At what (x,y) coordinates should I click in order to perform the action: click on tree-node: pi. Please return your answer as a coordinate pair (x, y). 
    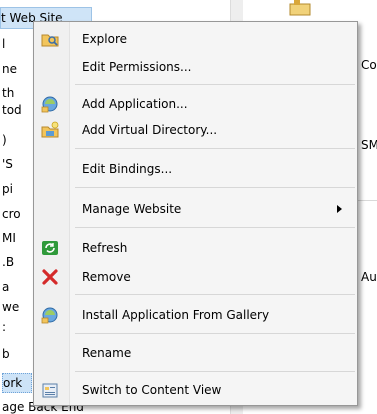
    Looking at the image, I should click on (7, 189).